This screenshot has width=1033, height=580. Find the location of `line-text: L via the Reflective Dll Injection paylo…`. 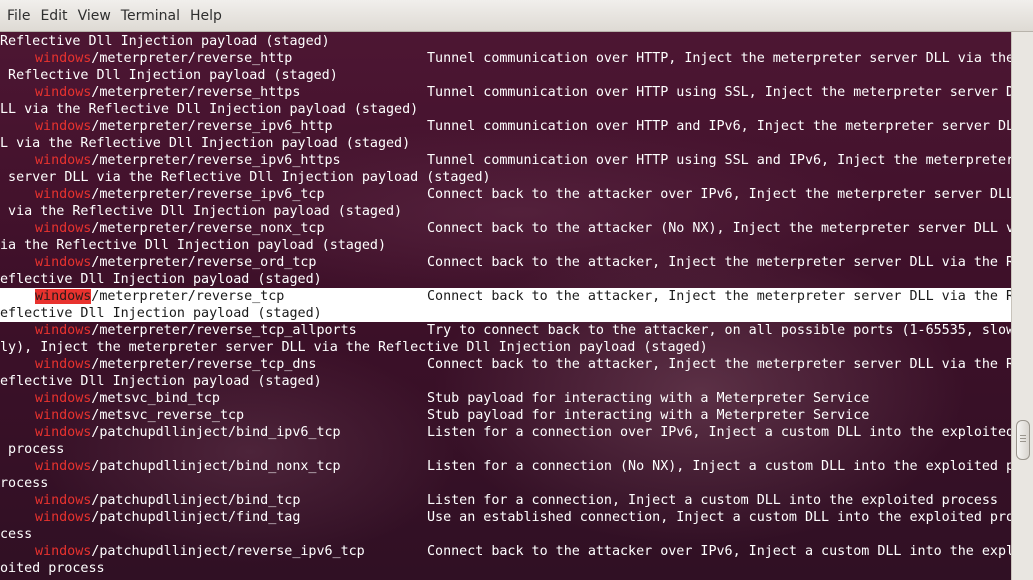

line-text: L via the Reflective Dll Injection paylo… is located at coordinates (205, 143).